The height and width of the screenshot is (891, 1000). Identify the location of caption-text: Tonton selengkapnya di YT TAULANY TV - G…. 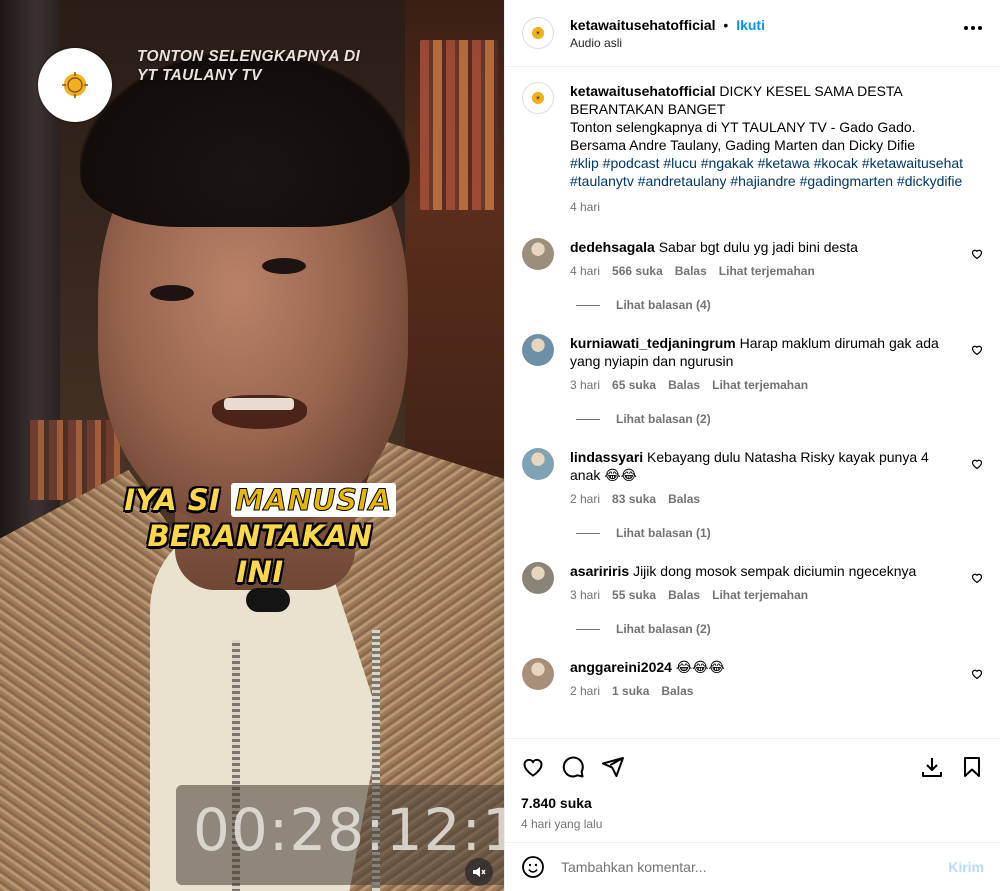
(743, 127).